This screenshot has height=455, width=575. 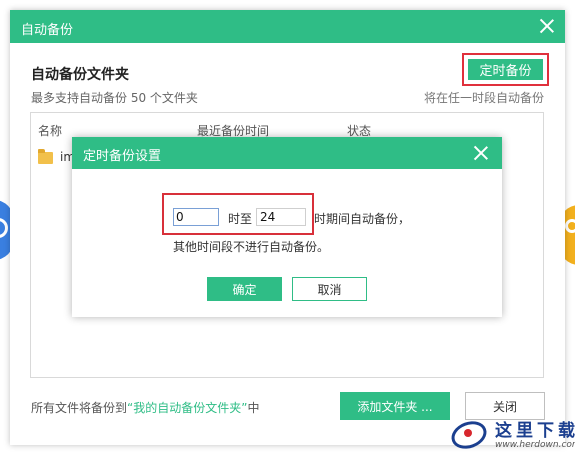 I want to click on dialog-titlebar: 自动备份, so click(x=287, y=26).